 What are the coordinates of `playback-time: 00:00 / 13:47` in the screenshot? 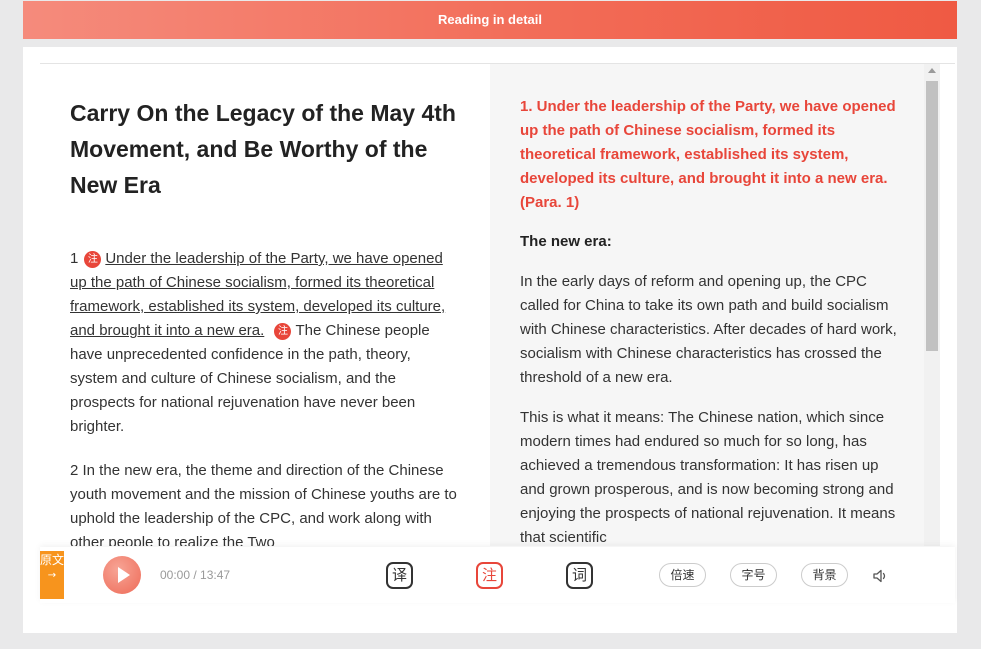 It's located at (195, 575).